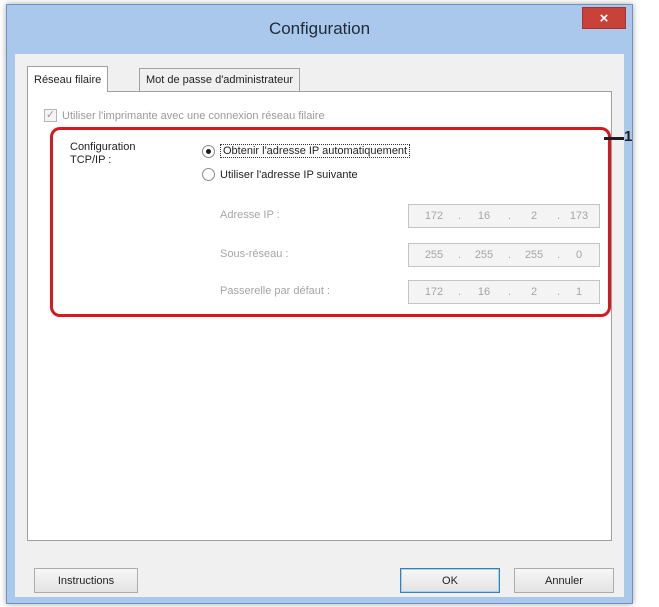  Describe the element at coordinates (534, 216) in the screenshot. I see `ip-octet-3: 2` at that location.